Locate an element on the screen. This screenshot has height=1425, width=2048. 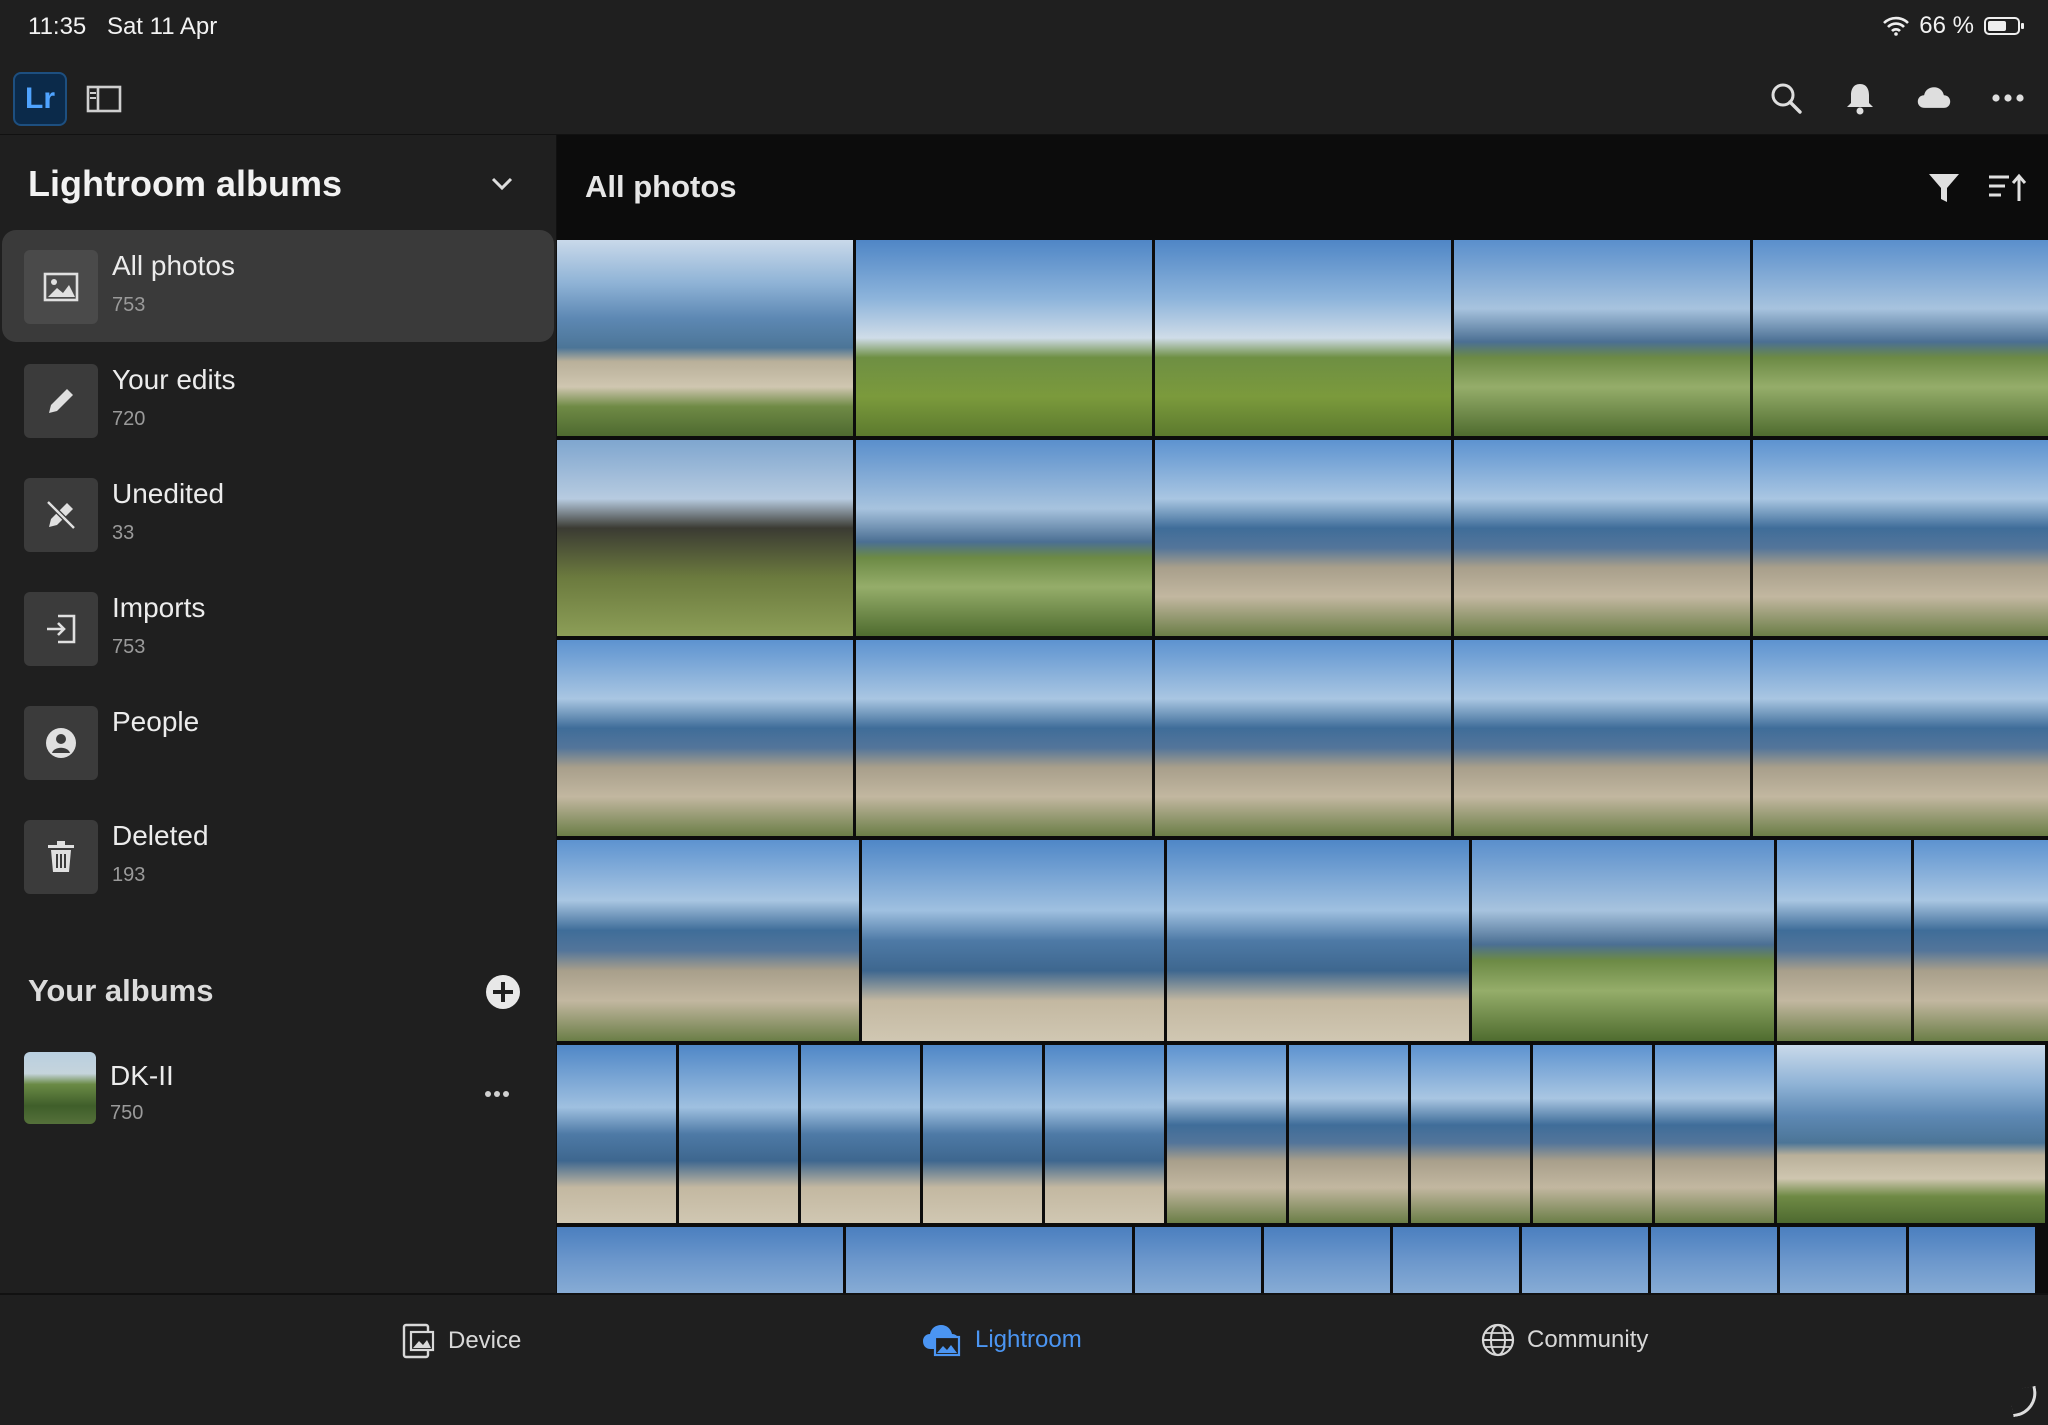
cloud-icon is located at coordinates (1934, 97).